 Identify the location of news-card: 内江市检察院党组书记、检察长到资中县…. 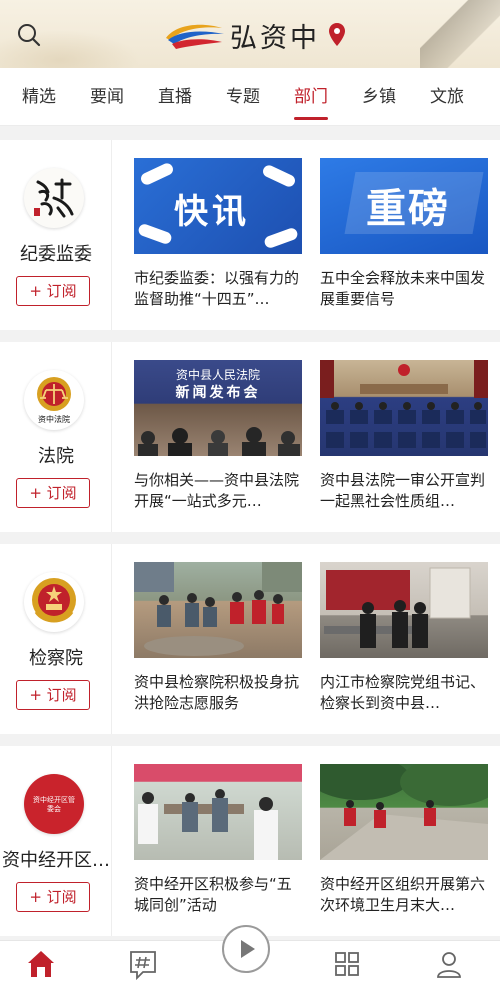
(404, 642).